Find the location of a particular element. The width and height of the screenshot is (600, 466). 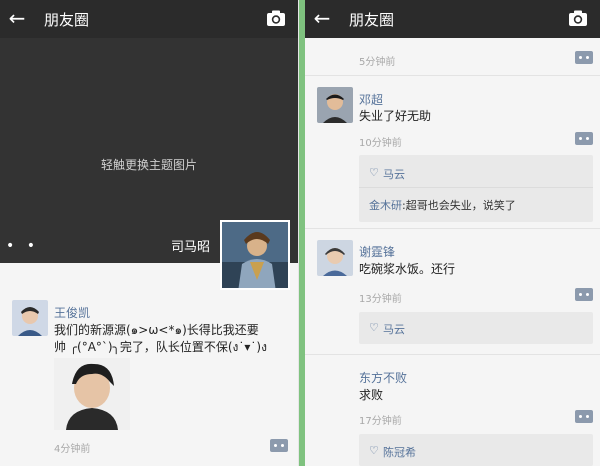

post-photo-art is located at coordinates (92, 394).